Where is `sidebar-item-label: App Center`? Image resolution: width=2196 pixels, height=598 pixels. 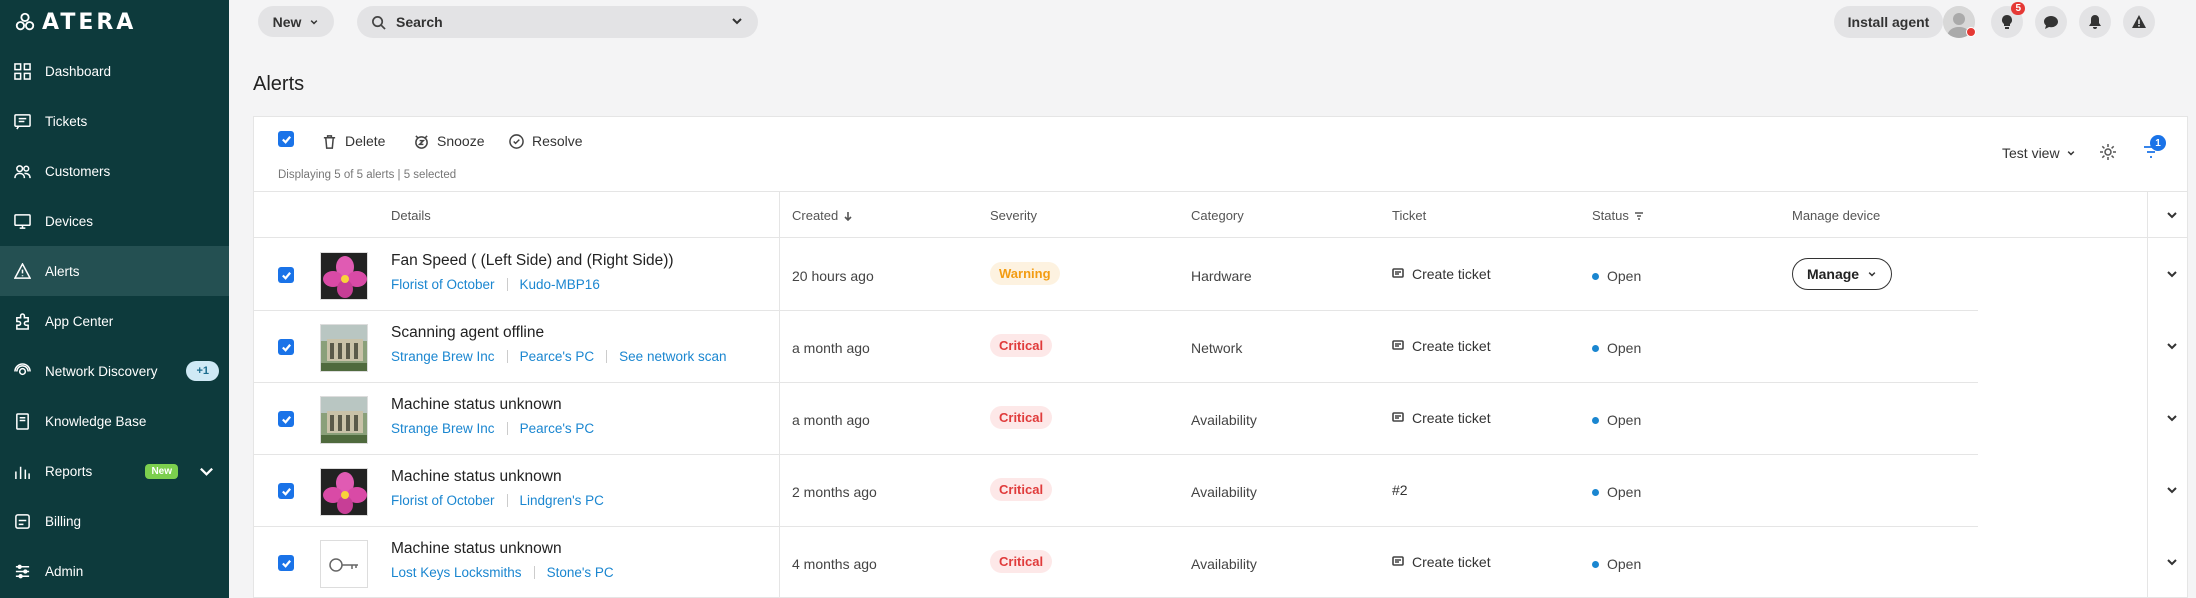 sidebar-item-label: App Center is located at coordinates (79, 321).